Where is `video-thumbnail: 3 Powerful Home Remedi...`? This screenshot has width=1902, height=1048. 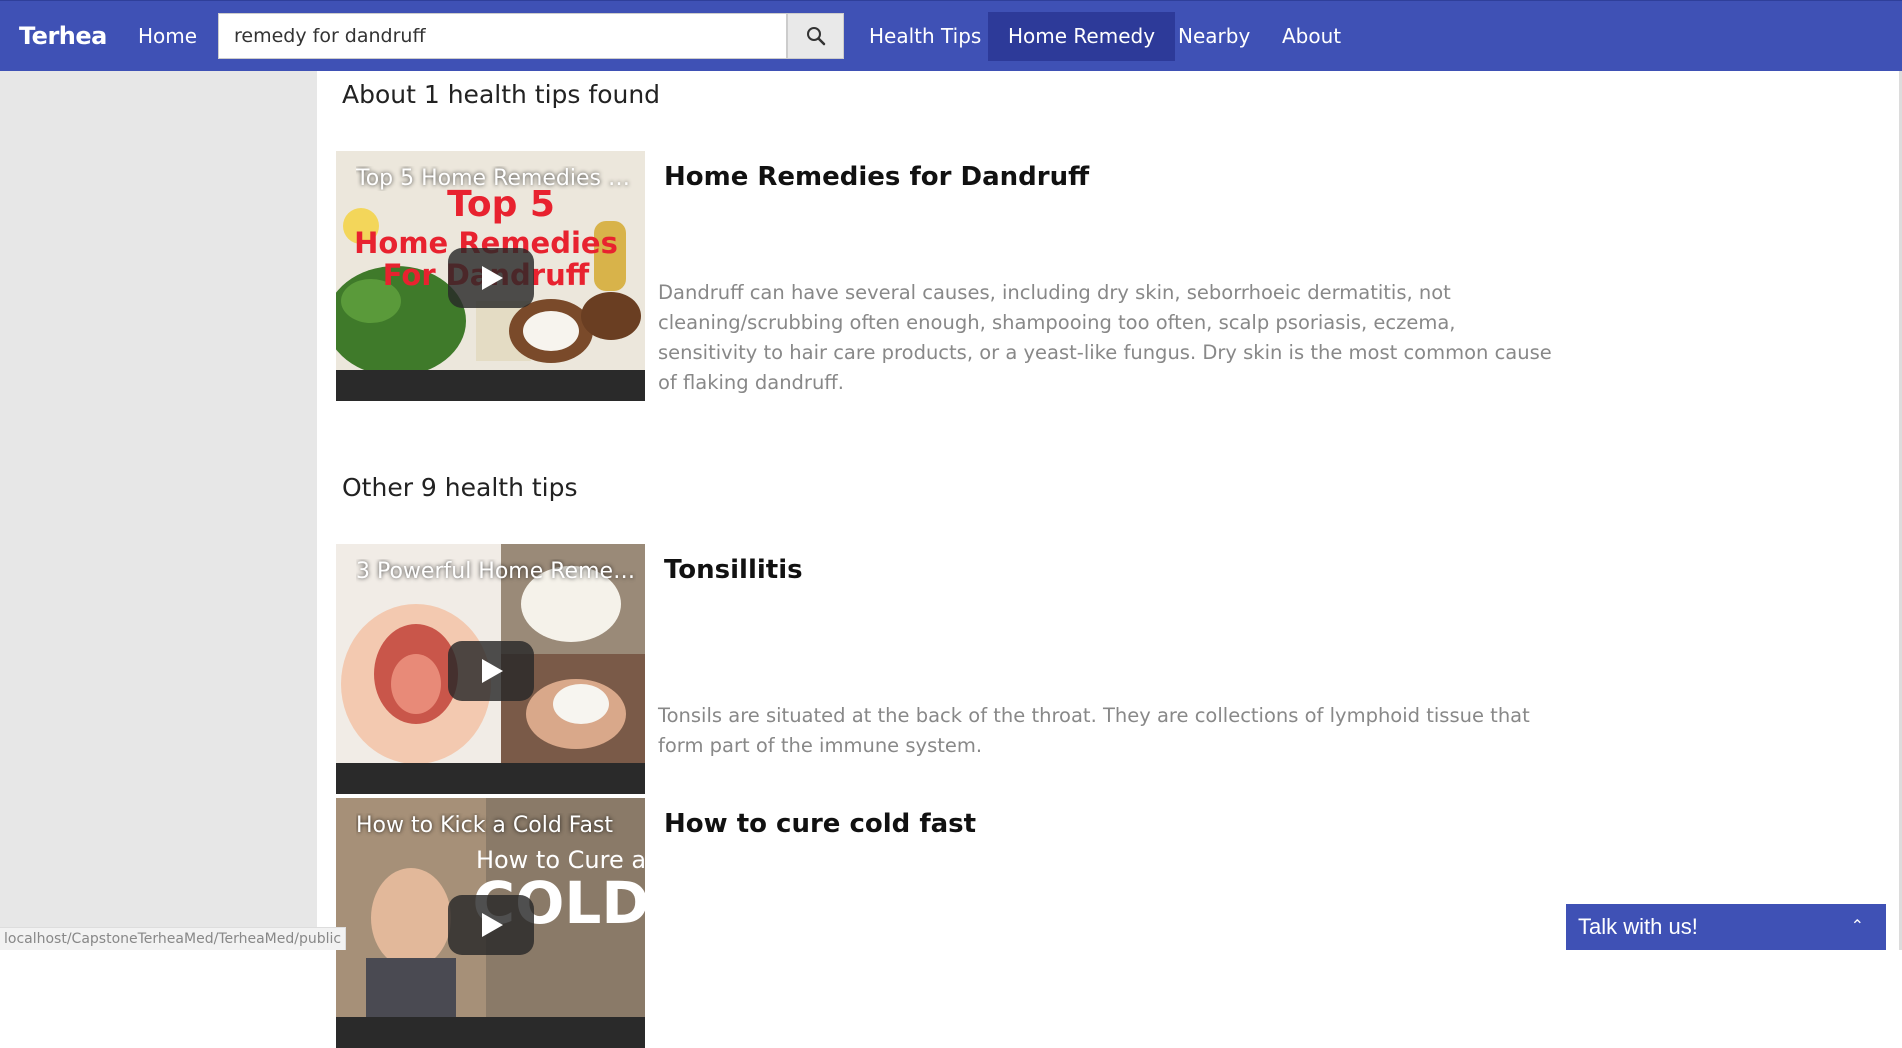
video-thumbnail: 3 Powerful Home Remedi... is located at coordinates (490, 669).